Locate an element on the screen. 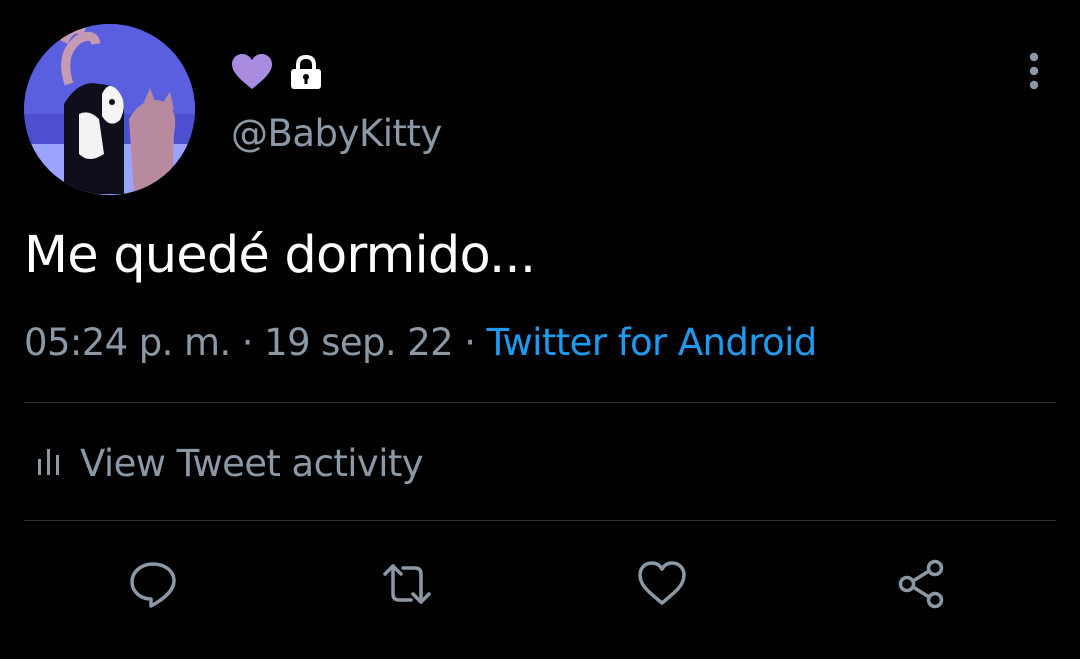  reply-button is located at coordinates (153, 584).